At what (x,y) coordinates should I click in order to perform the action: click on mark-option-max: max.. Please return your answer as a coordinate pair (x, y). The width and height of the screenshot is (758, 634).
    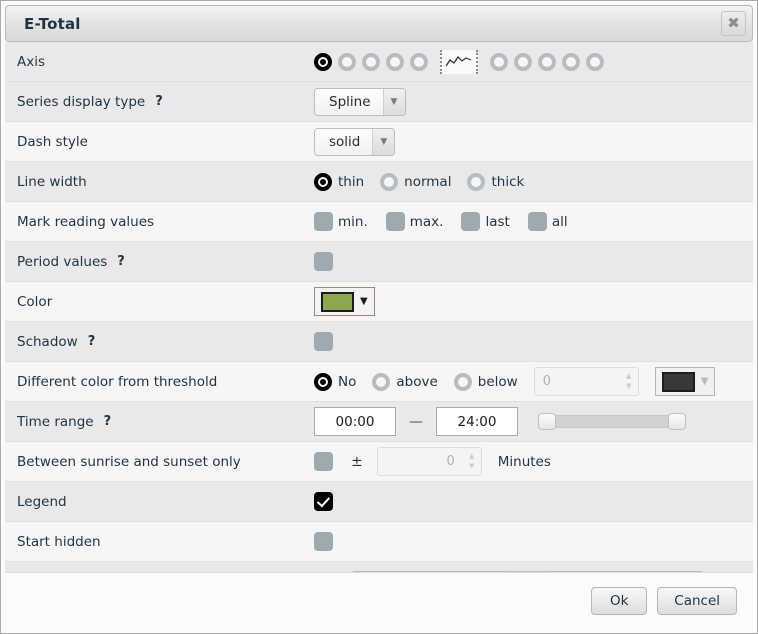
    Looking at the image, I should click on (414, 221).